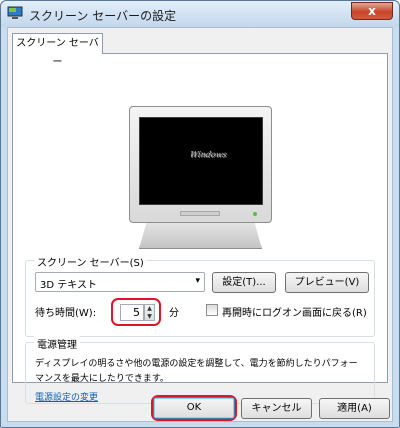 This screenshot has width=400, height=428. What do you see at coordinates (276, 408) in the screenshot?
I see `cancel-button: キャンセル` at bounding box center [276, 408].